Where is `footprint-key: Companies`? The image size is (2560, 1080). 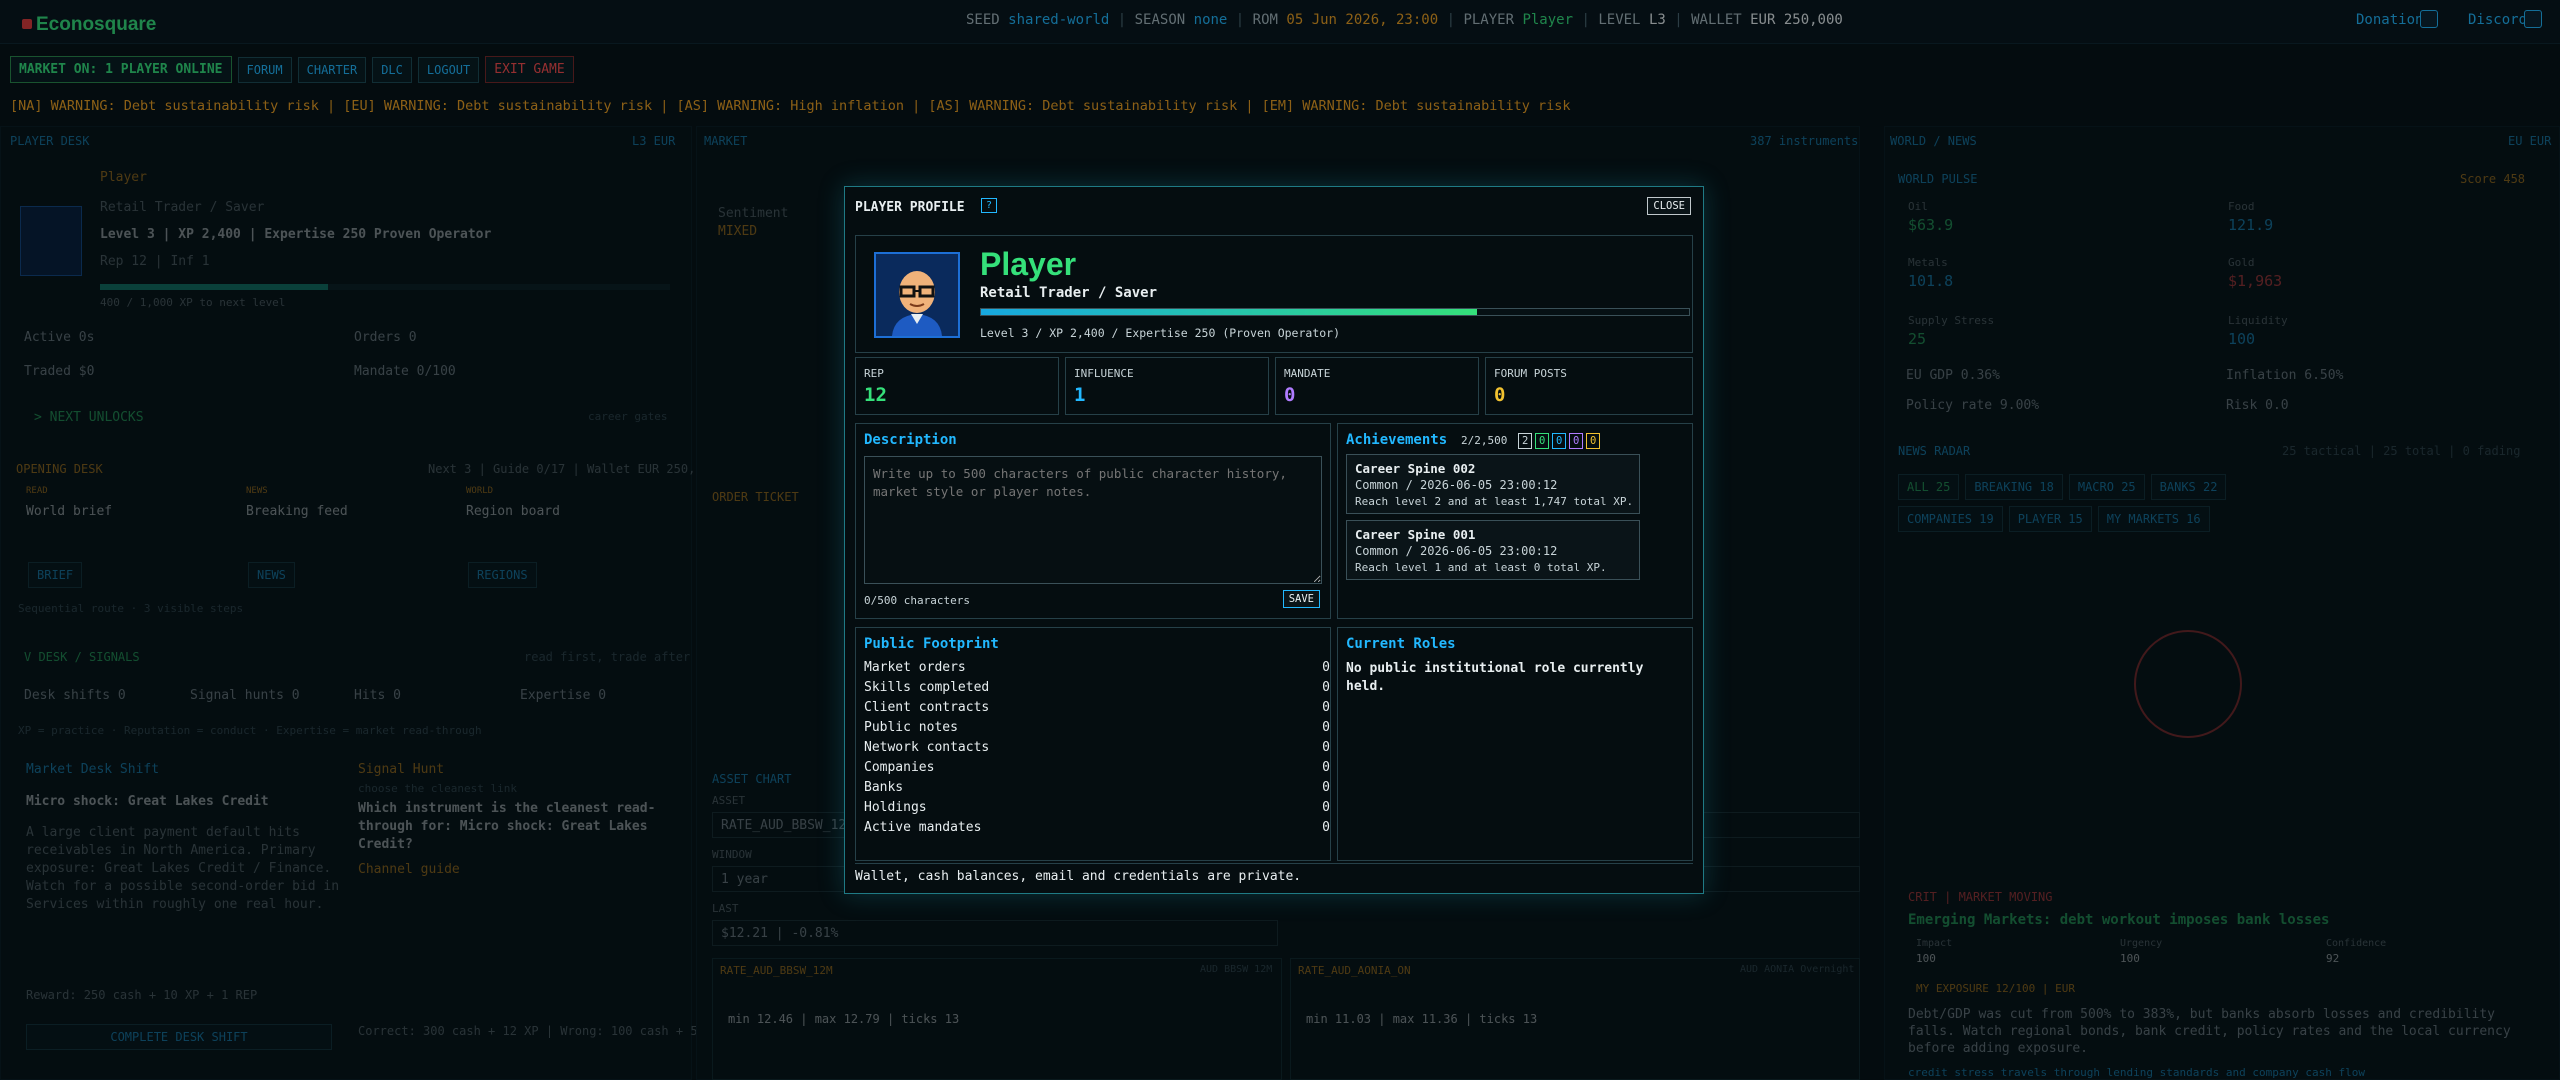 footprint-key: Companies is located at coordinates (899, 767).